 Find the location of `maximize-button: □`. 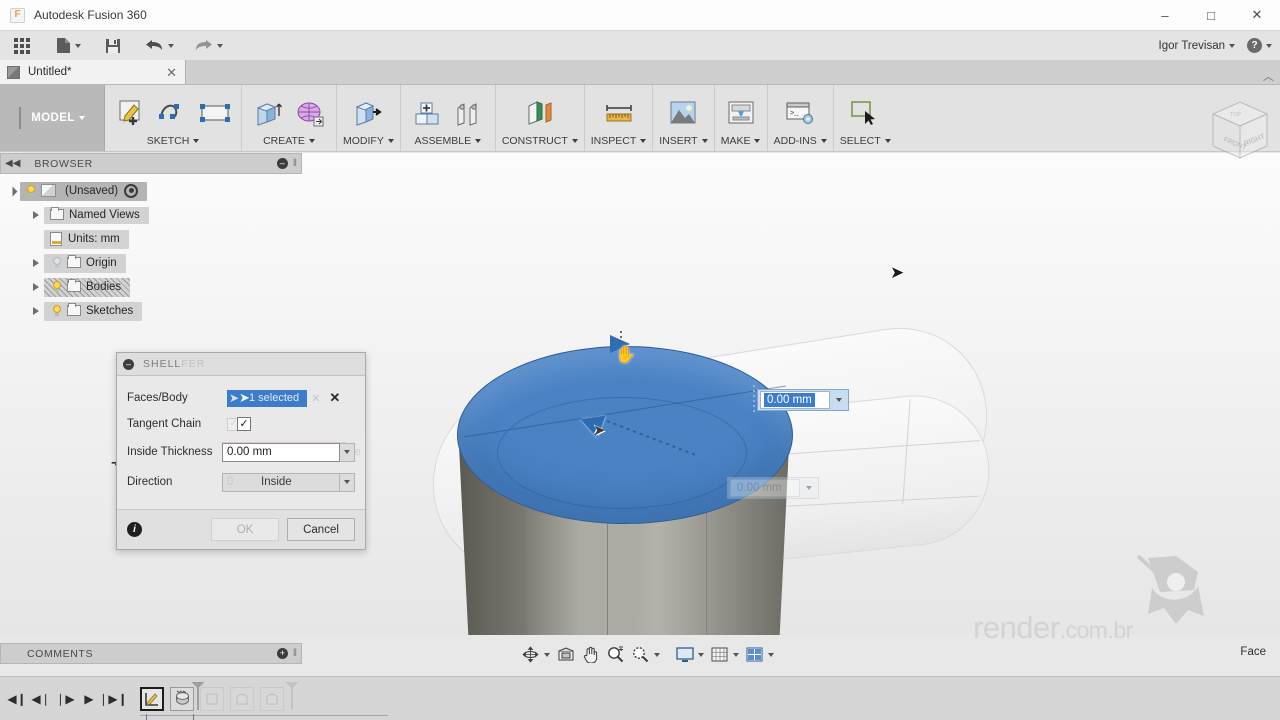

maximize-button: □ is located at coordinates (1211, 15).